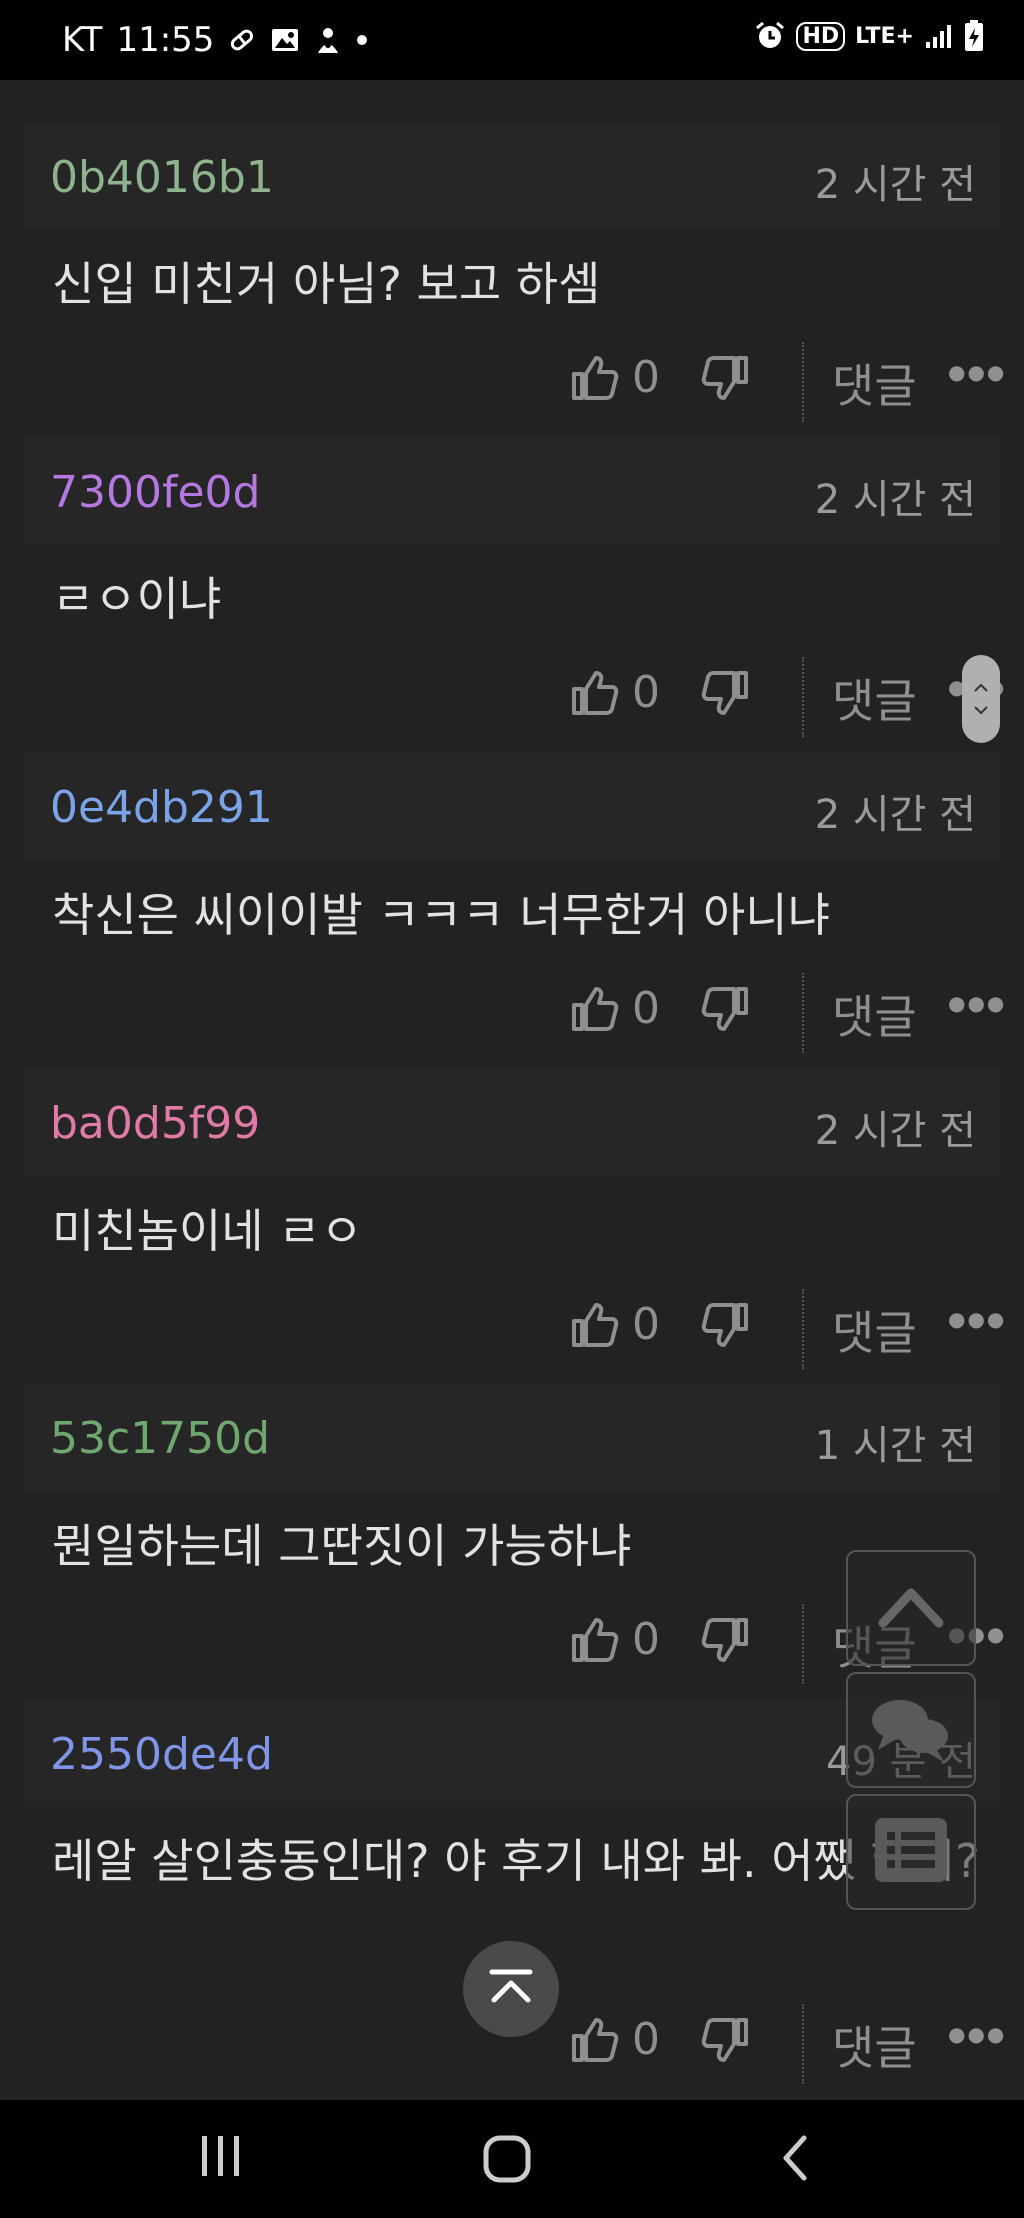  What do you see at coordinates (512, 40) in the screenshot?
I see `status-bar: KT 11:55 HD LTE+` at bounding box center [512, 40].